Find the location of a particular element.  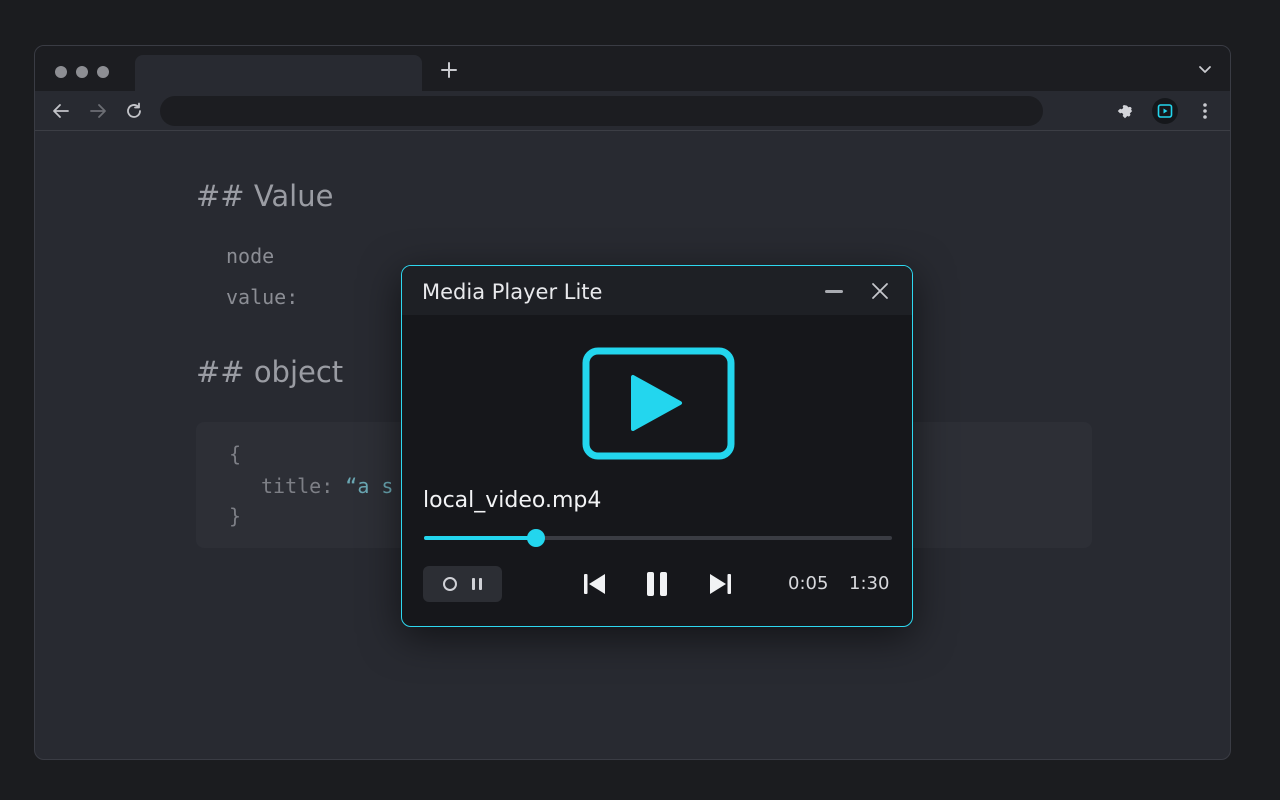

total-duration: 1:30 is located at coordinates (869, 583).